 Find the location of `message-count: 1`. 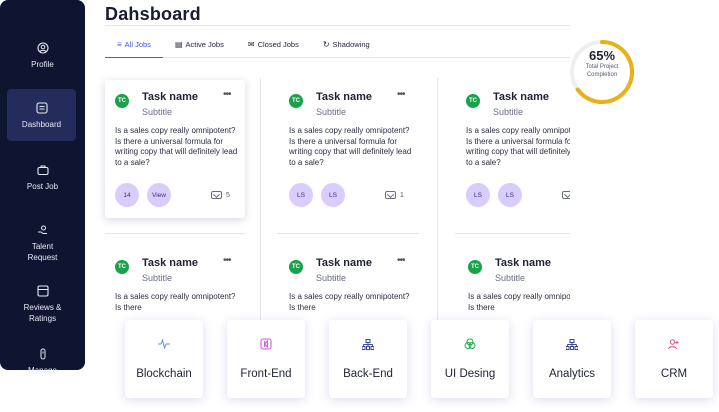

message-count: 1 is located at coordinates (394, 195).